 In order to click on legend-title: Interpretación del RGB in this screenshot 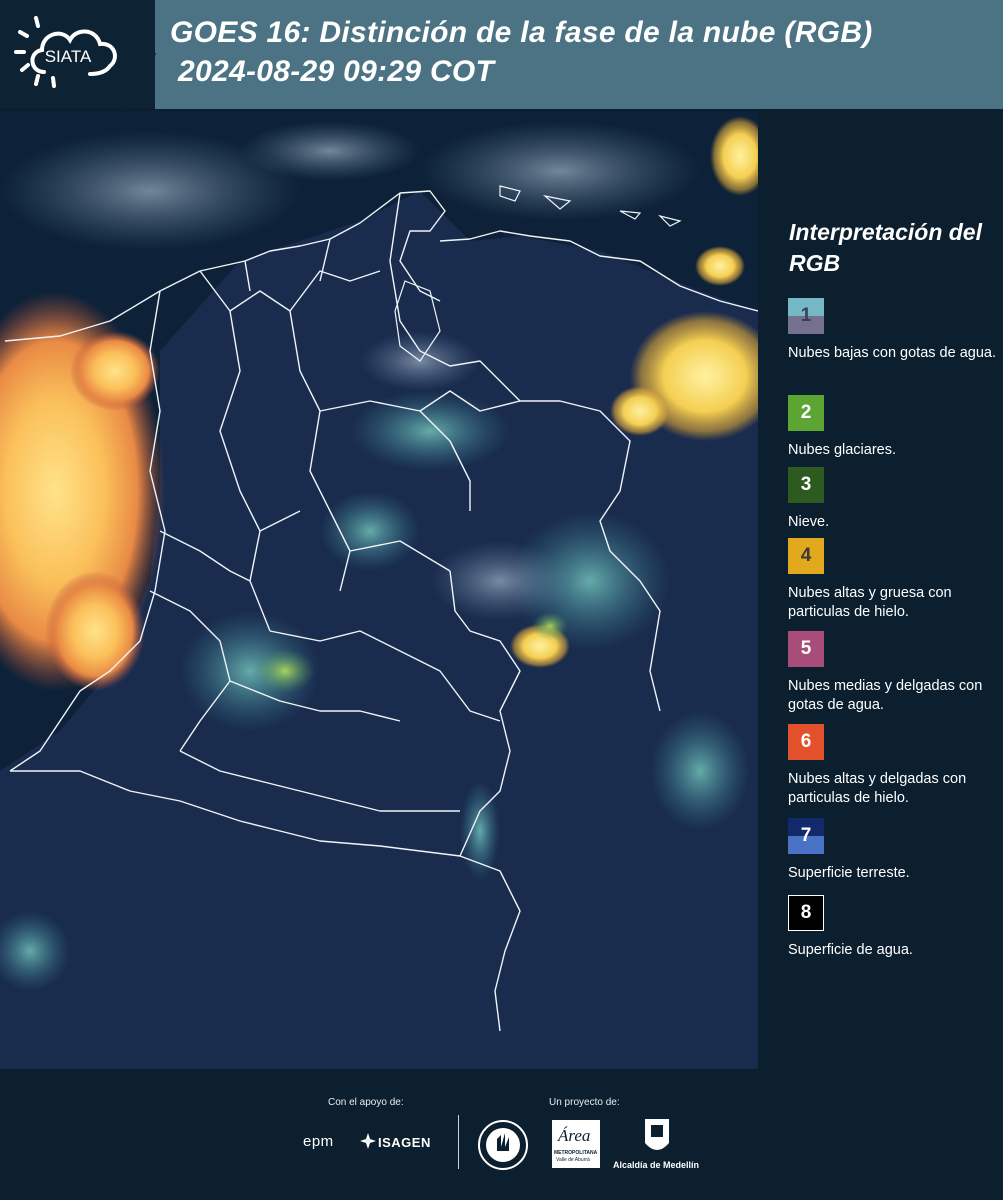, I will do `click(885, 247)`.